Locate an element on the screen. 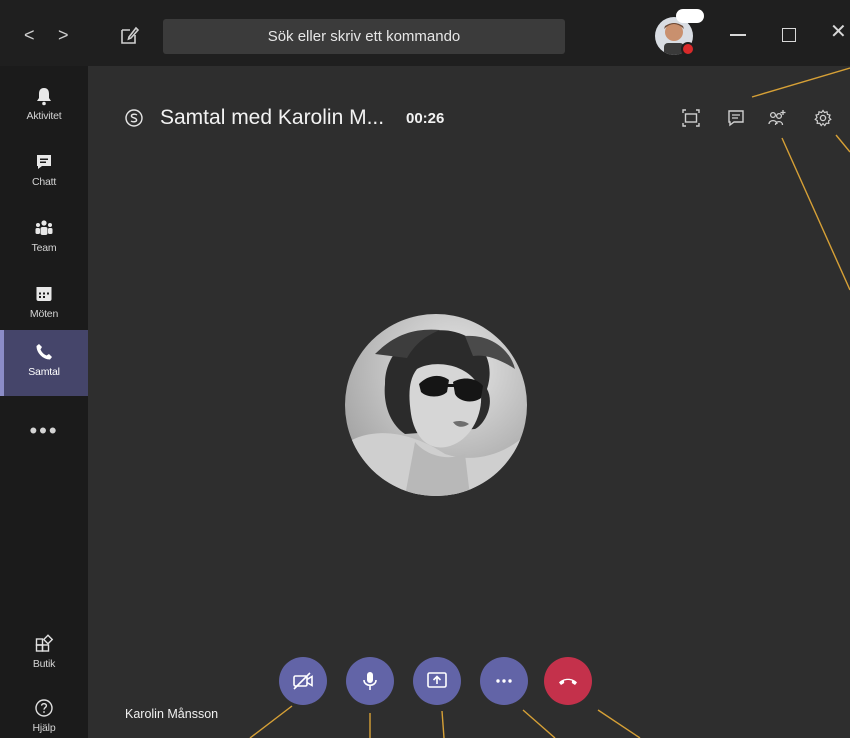 The width and height of the screenshot is (850, 738). chevron-right-icon: > is located at coordinates (63, 35).